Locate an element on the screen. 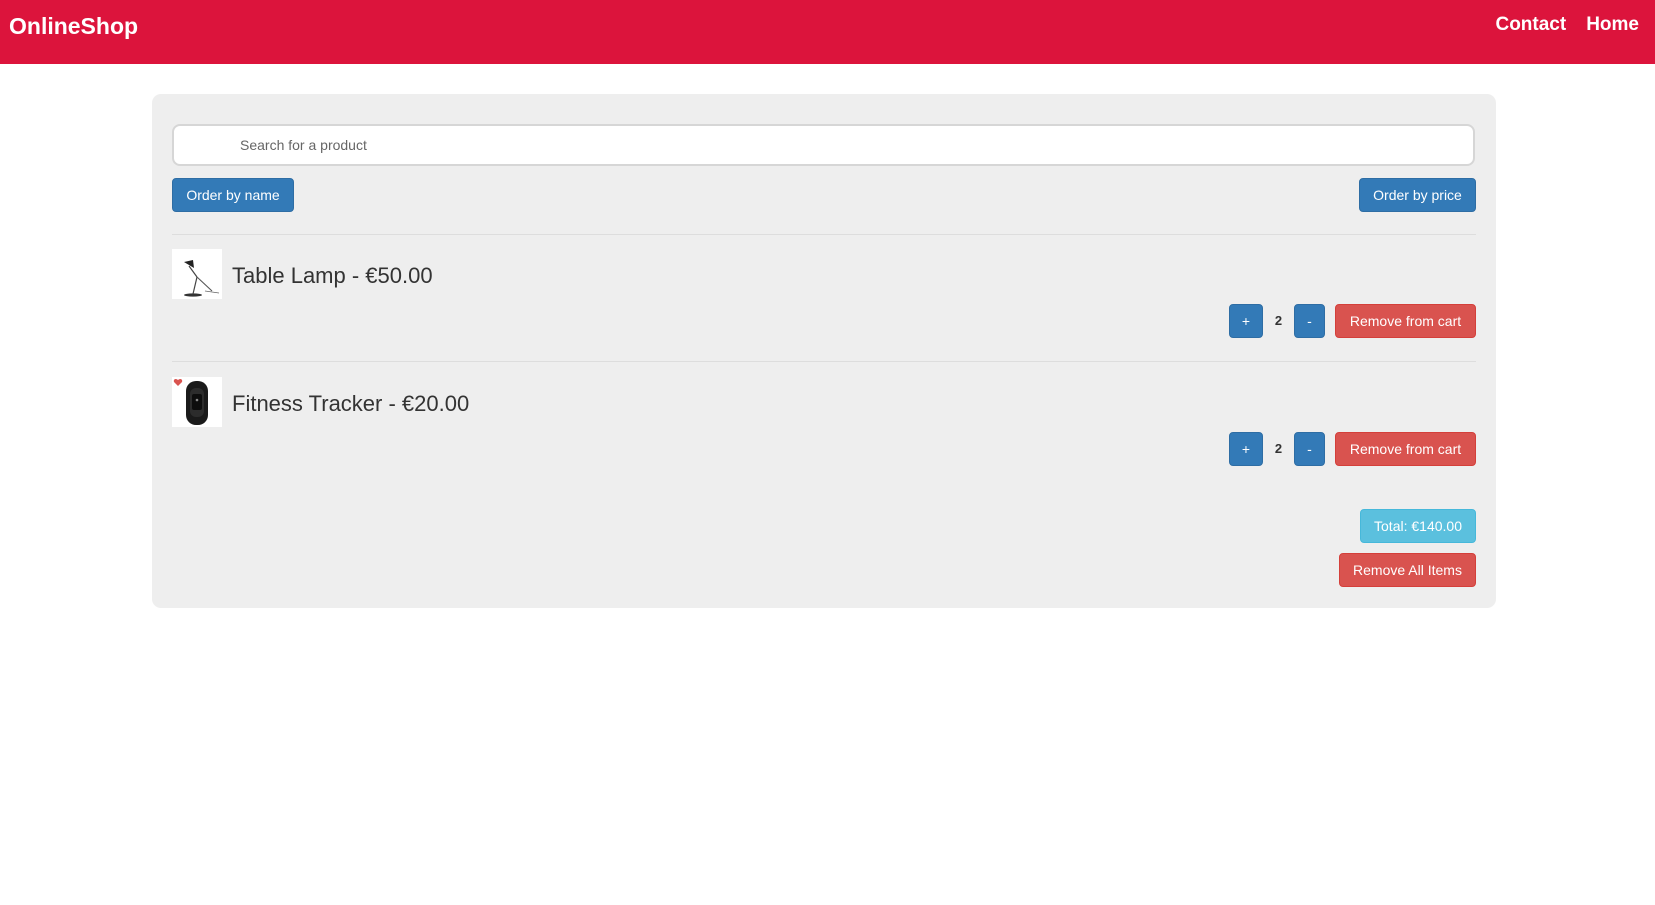  nav-links: Contact Home is located at coordinates (1567, 25).